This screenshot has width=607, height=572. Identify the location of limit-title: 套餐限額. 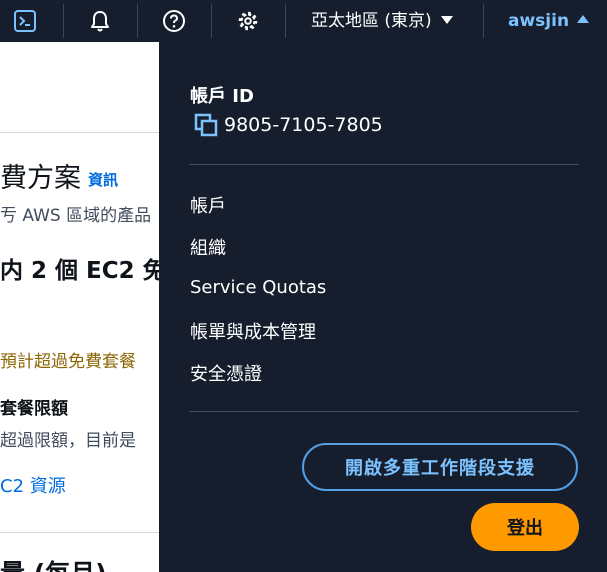
(34, 409).